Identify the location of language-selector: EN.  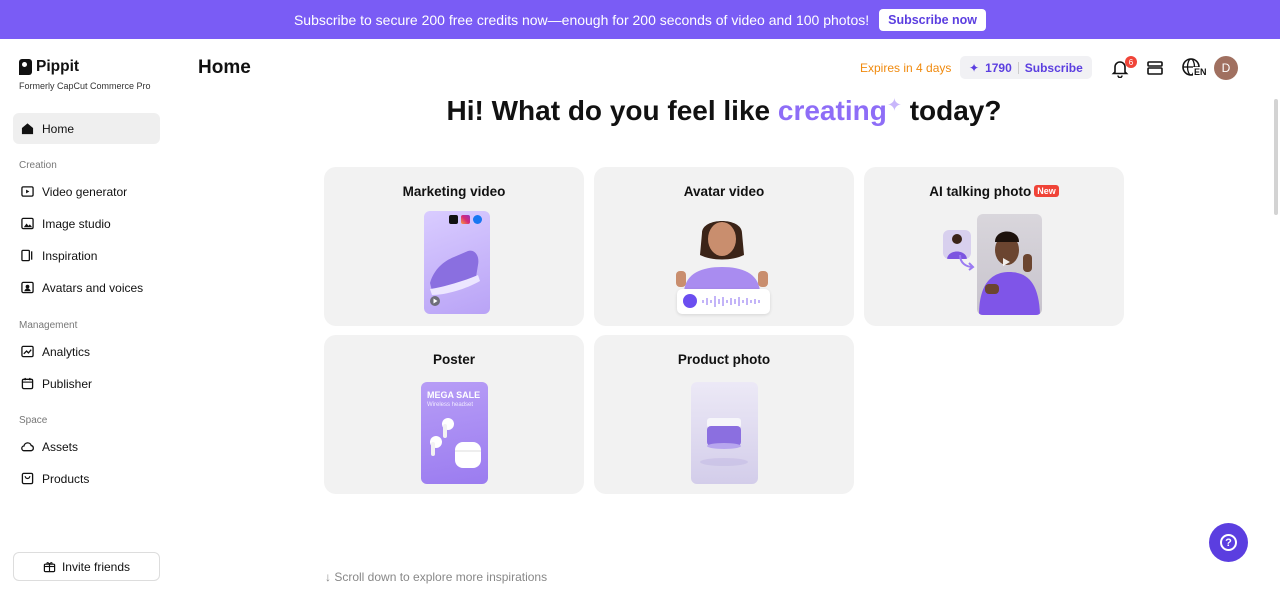
(1195, 68).